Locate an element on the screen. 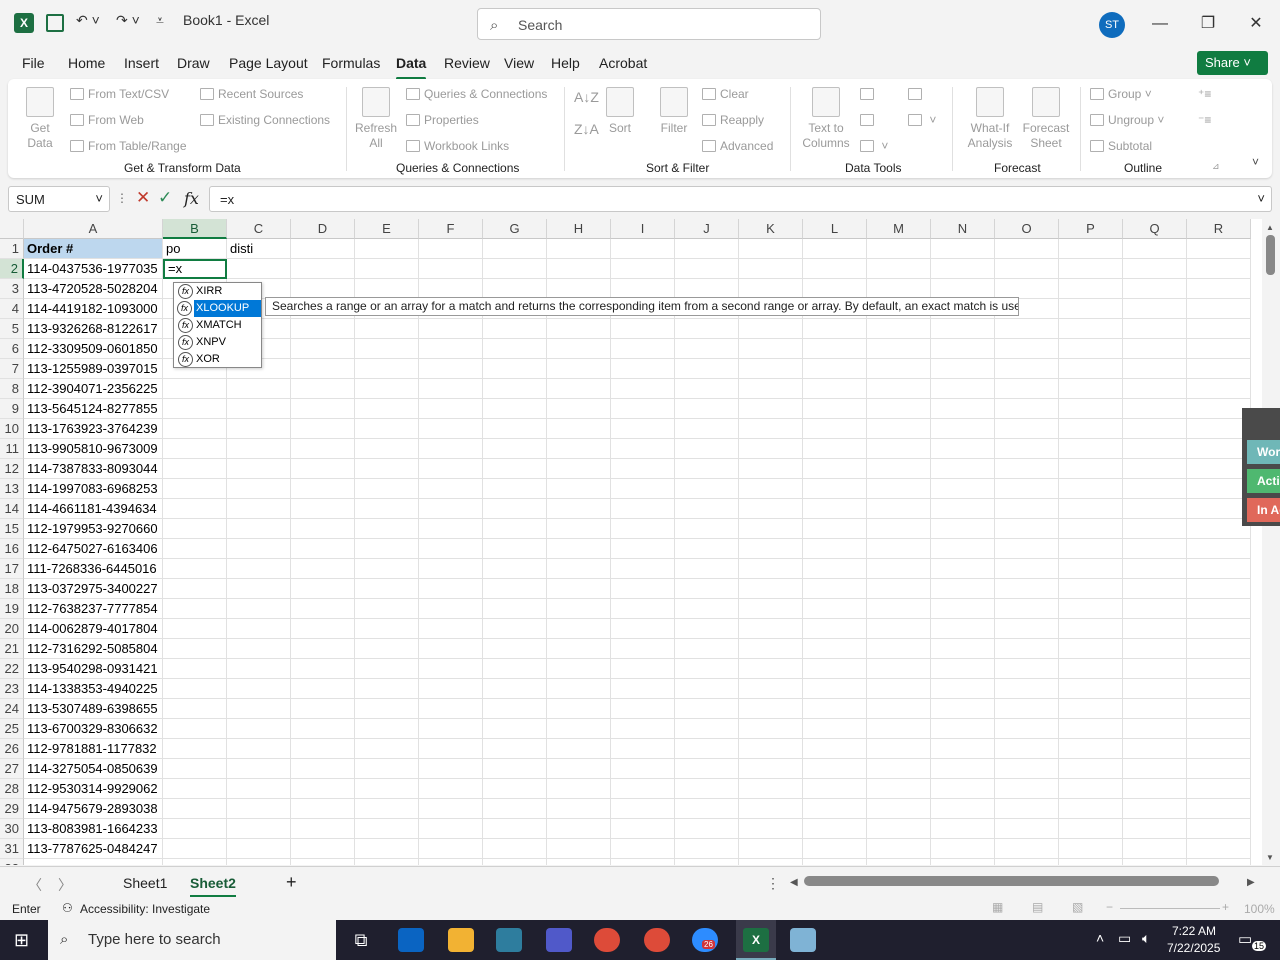  flash-fill-icon is located at coordinates (869, 94).